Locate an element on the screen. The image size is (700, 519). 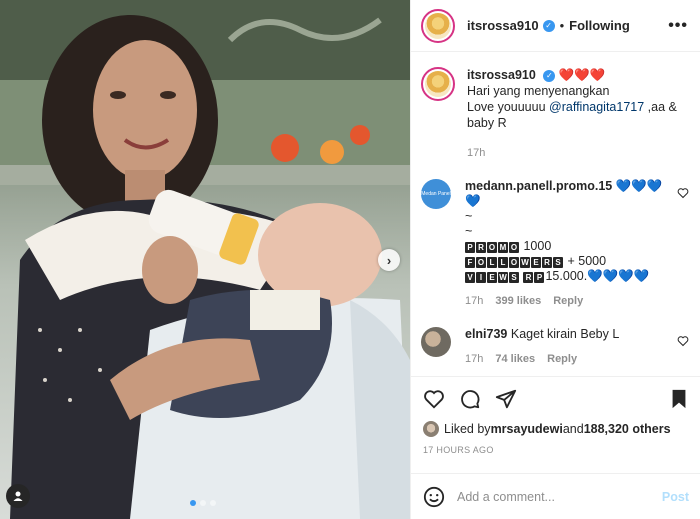
commenter-avatar: Medan Panel is located at coordinates (436, 194).